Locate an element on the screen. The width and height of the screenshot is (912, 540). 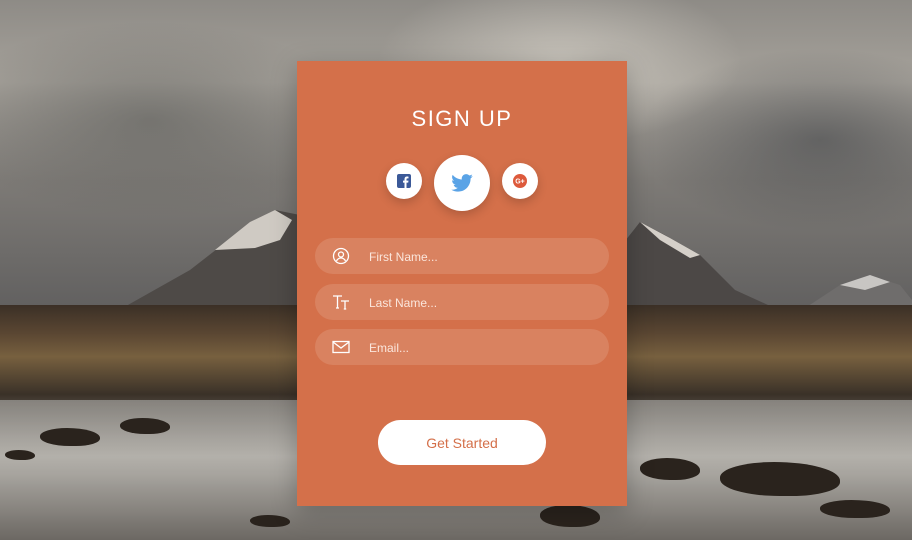
email-field is located at coordinates (462, 348).